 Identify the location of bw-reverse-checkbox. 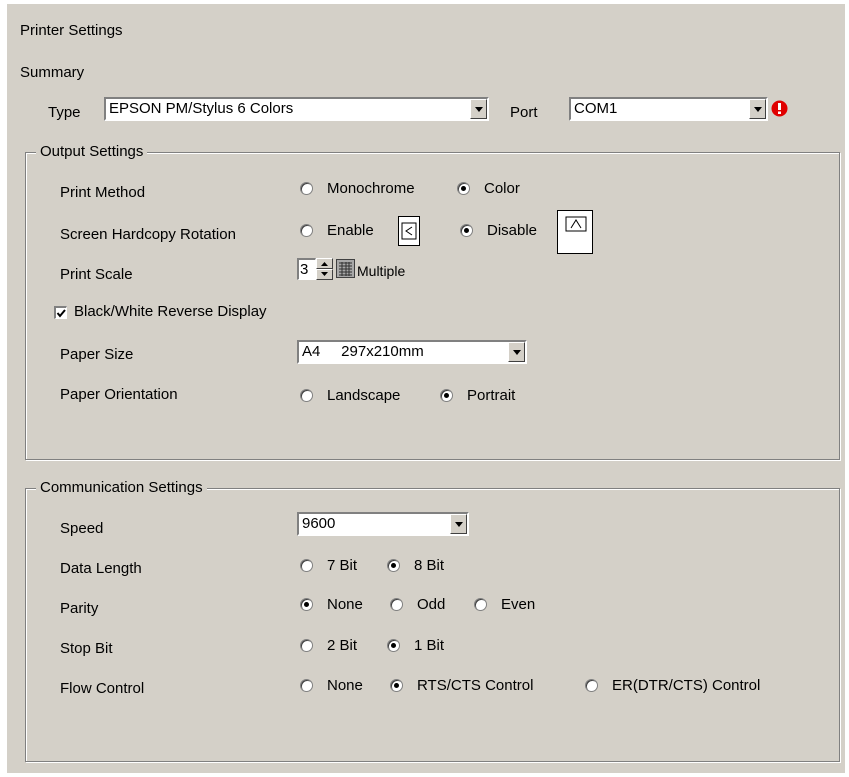
(60, 312).